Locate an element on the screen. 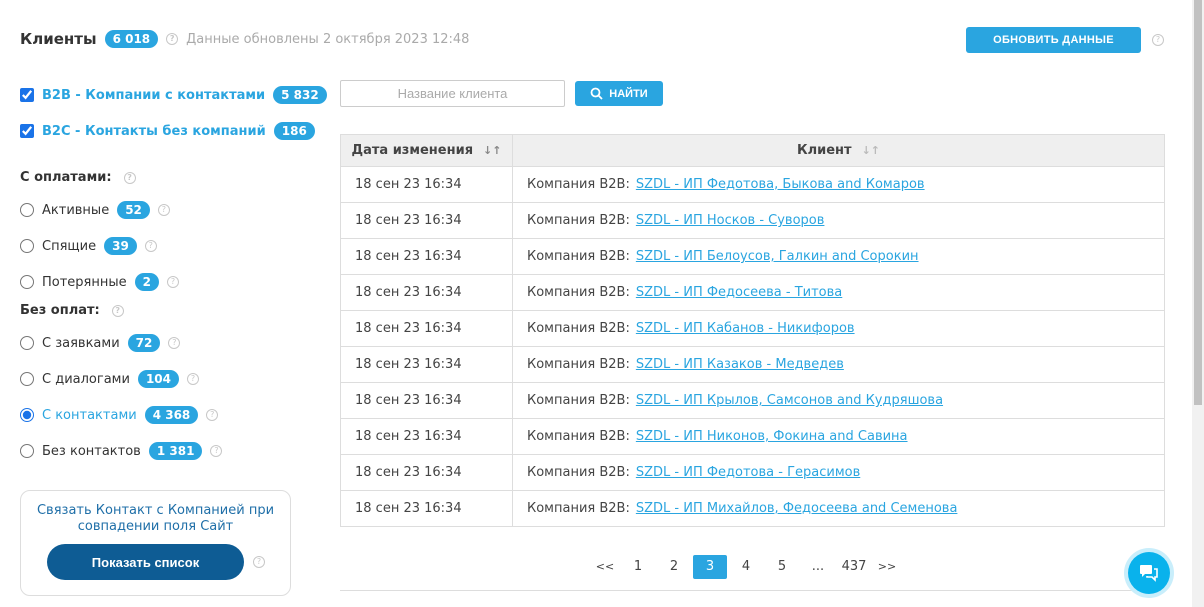  section-label: Без оплат: is located at coordinates (60, 310).